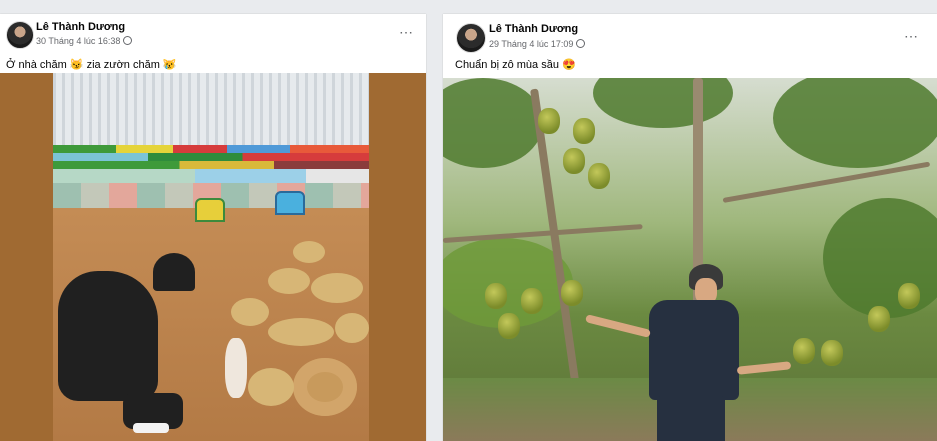 Image resolution: width=937 pixels, height=441 pixels. What do you see at coordinates (691, 418) in the screenshot?
I see `photo-man-legs` at bounding box center [691, 418].